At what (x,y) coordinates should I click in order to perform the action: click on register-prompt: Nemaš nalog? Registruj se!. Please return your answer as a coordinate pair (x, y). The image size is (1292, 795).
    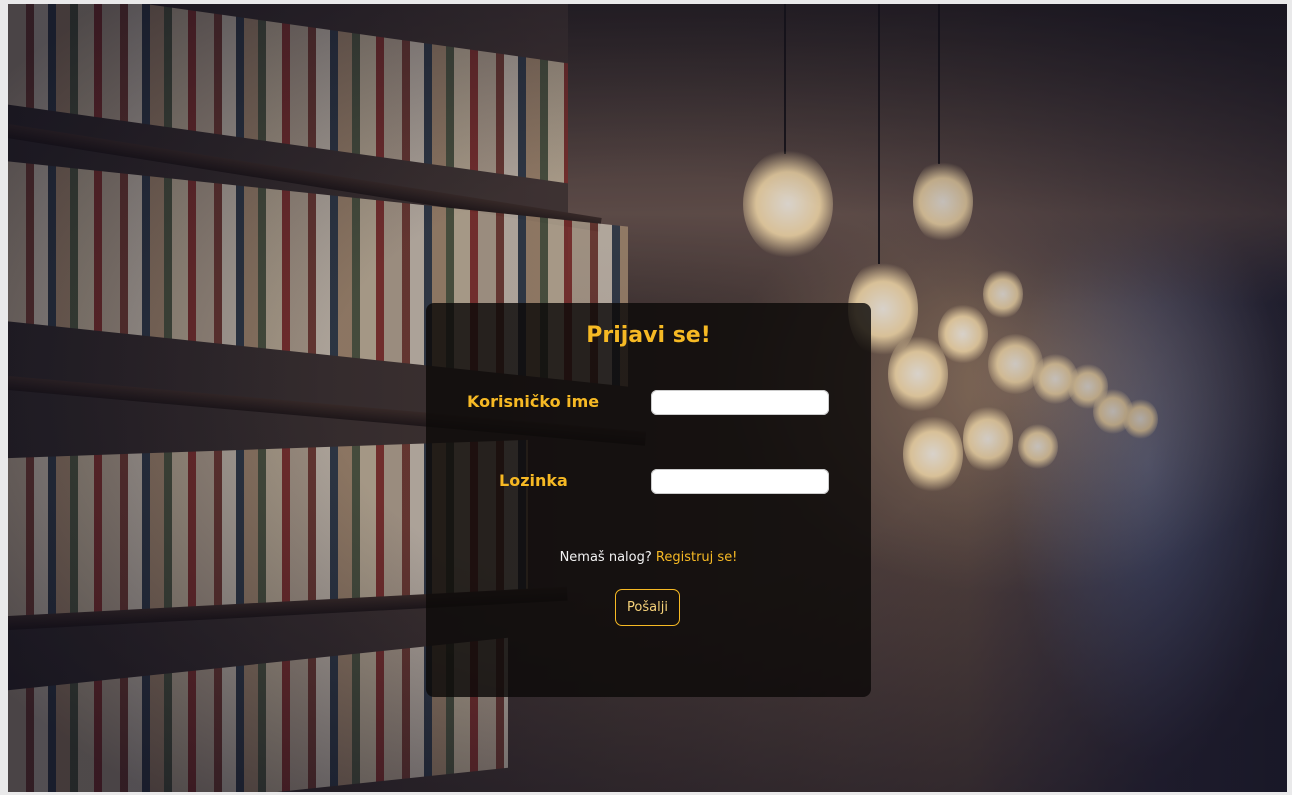
    Looking at the image, I should click on (648, 557).